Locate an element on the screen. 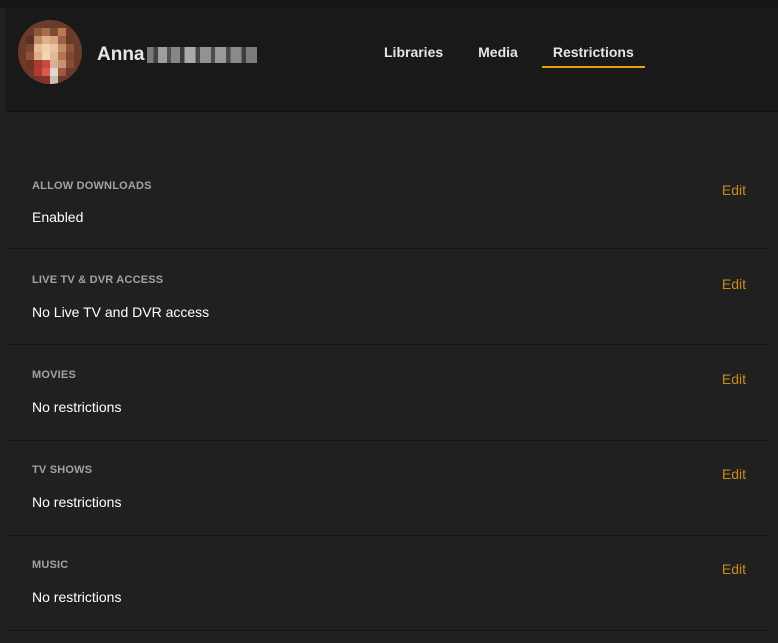  settings-tabs: Libraries Media Restrictions is located at coordinates (514, 54).